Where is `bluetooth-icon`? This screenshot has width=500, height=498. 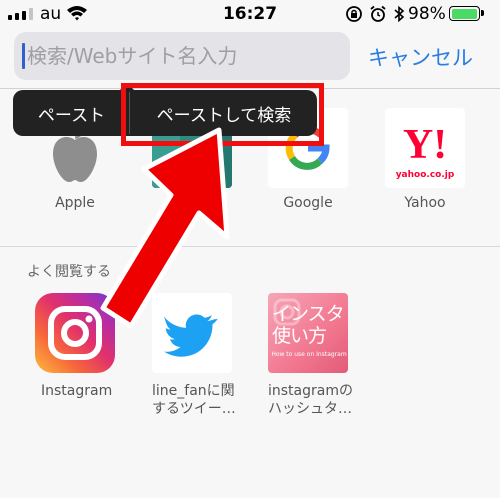 bluetooth-icon is located at coordinates (399, 14).